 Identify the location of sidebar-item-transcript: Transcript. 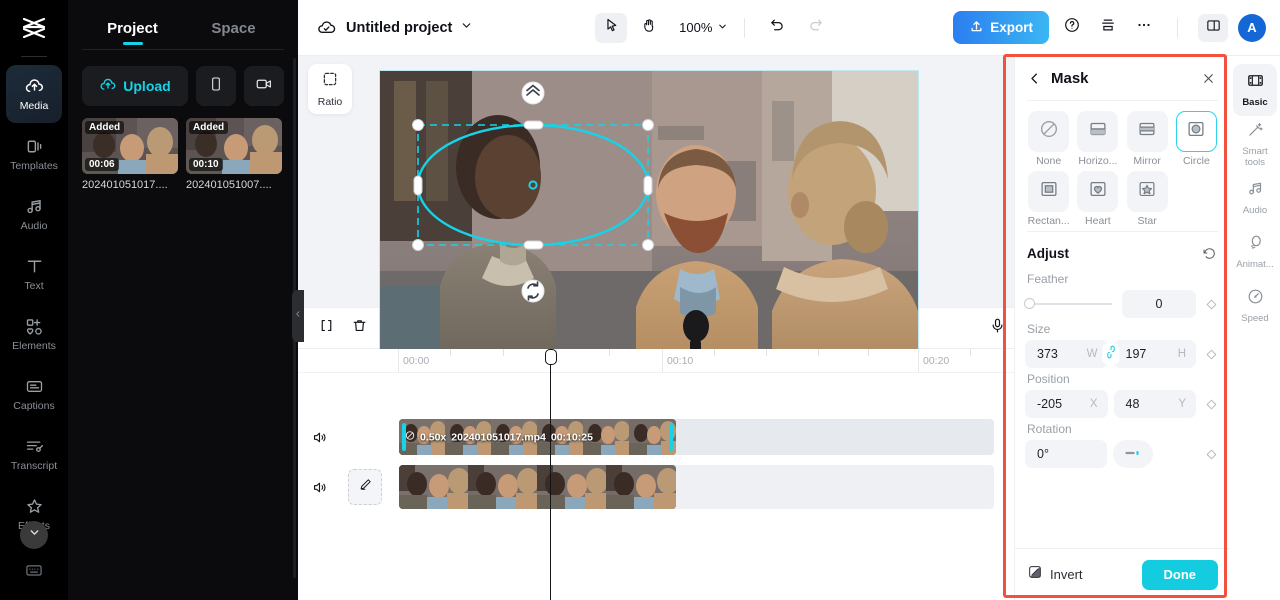
(34, 454).